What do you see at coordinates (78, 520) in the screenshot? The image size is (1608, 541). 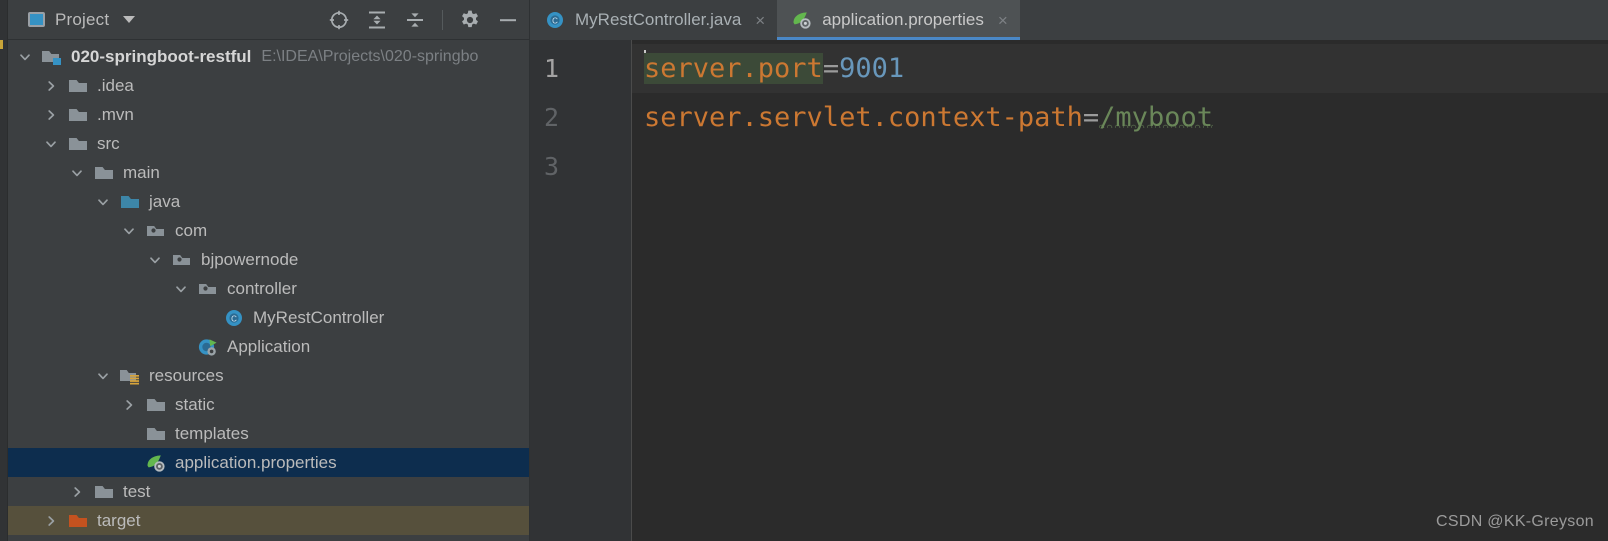 I see `excluded-folder-icon` at bounding box center [78, 520].